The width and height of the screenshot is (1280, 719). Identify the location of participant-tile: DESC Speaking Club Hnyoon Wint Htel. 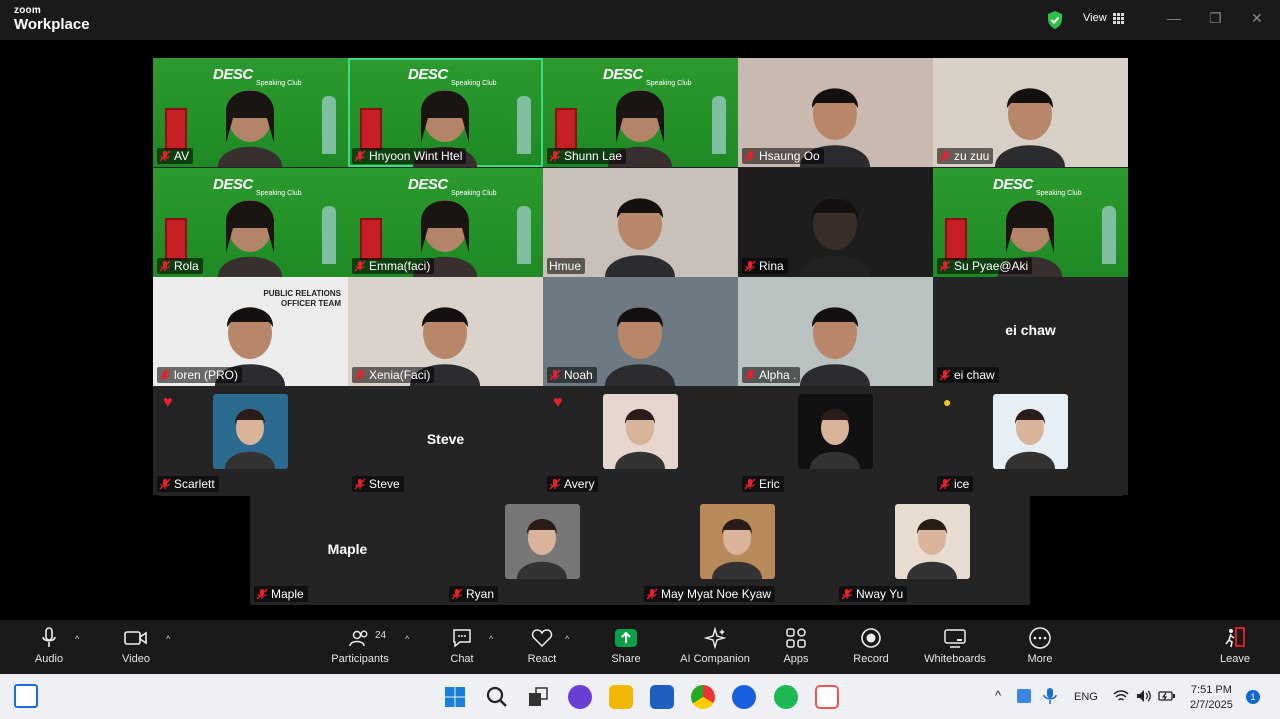
(445, 112).